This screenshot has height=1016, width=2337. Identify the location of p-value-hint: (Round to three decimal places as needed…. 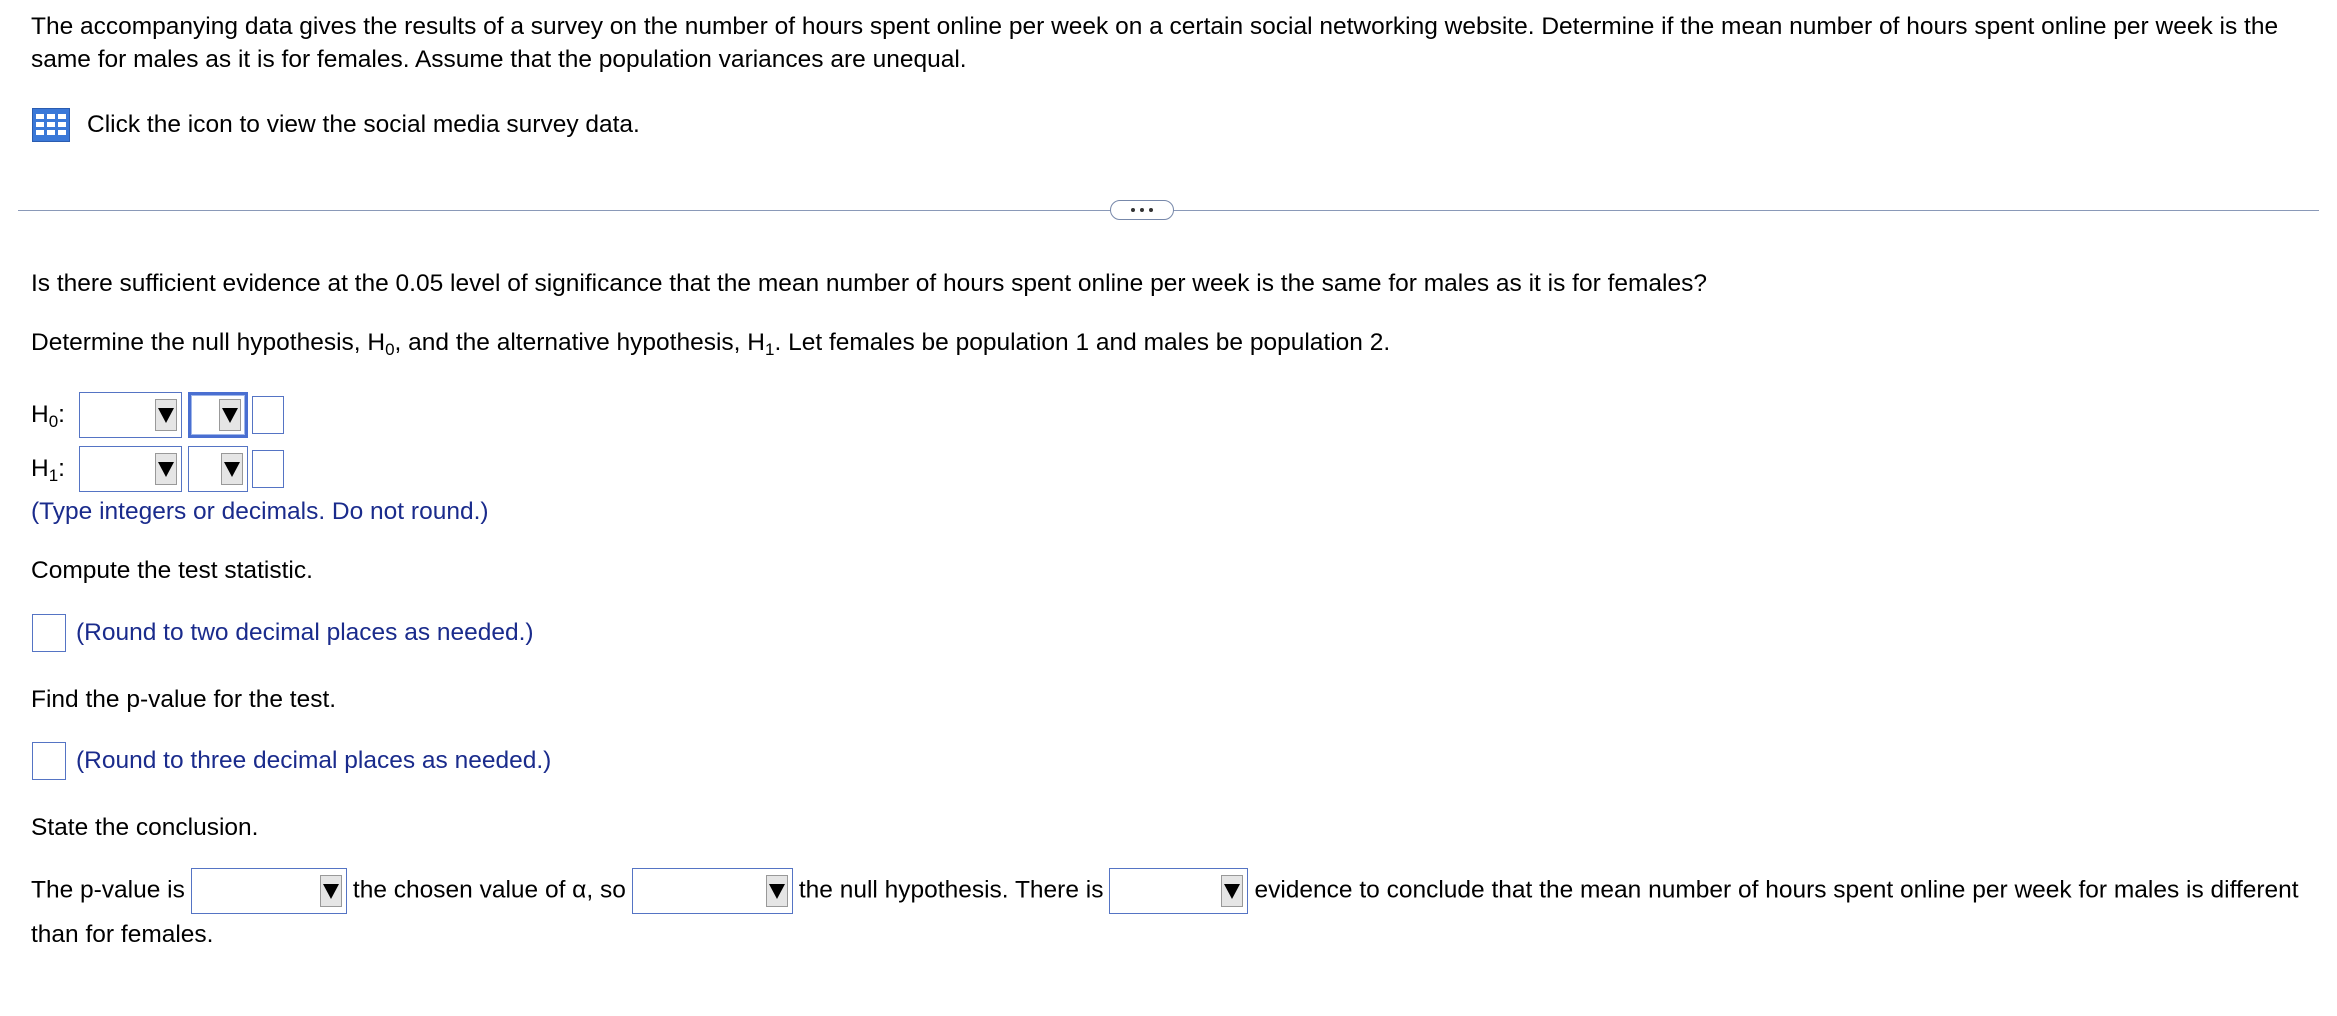
(314, 761).